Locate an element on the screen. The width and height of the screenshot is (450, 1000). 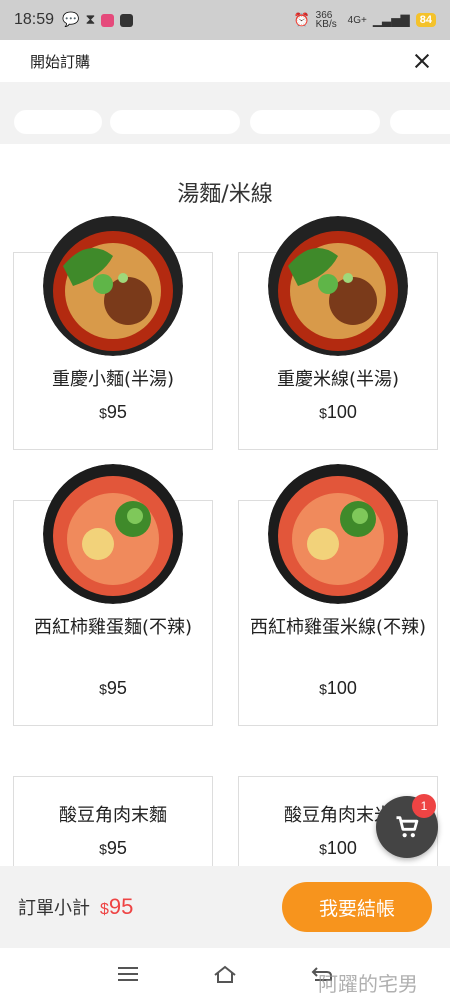
network-type: 4G+ is located at coordinates (357, 20).